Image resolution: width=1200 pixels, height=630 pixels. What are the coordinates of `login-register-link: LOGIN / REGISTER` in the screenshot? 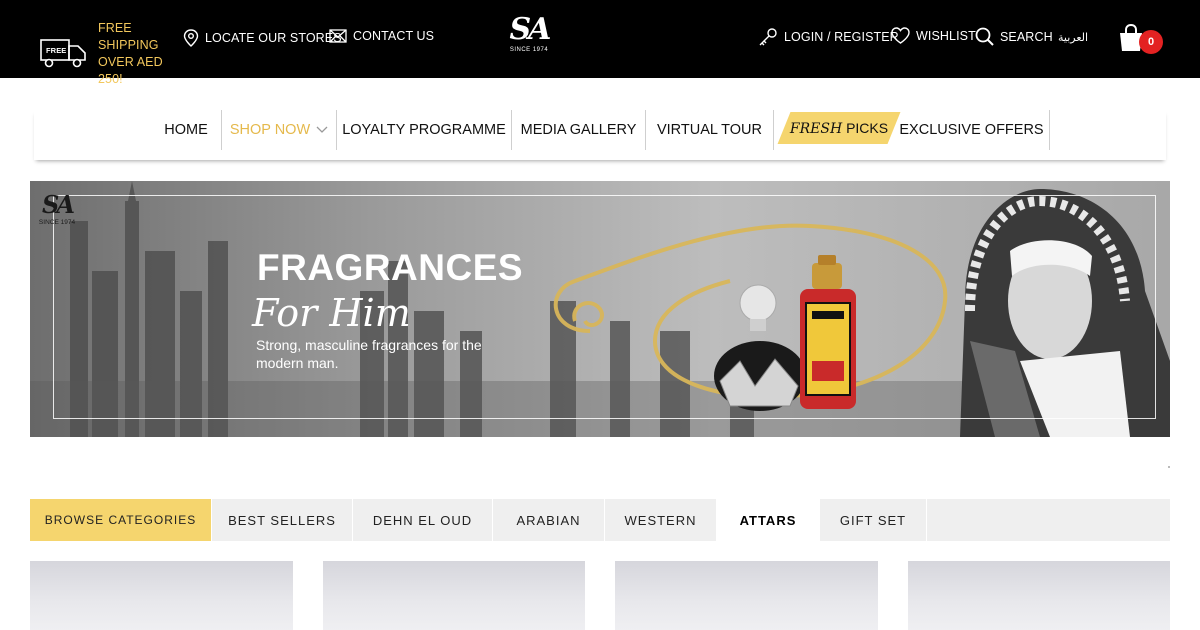 It's located at (828, 37).